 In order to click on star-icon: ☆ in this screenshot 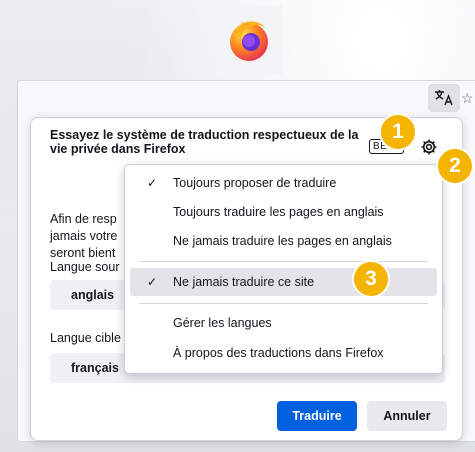, I will do `click(467, 98)`.